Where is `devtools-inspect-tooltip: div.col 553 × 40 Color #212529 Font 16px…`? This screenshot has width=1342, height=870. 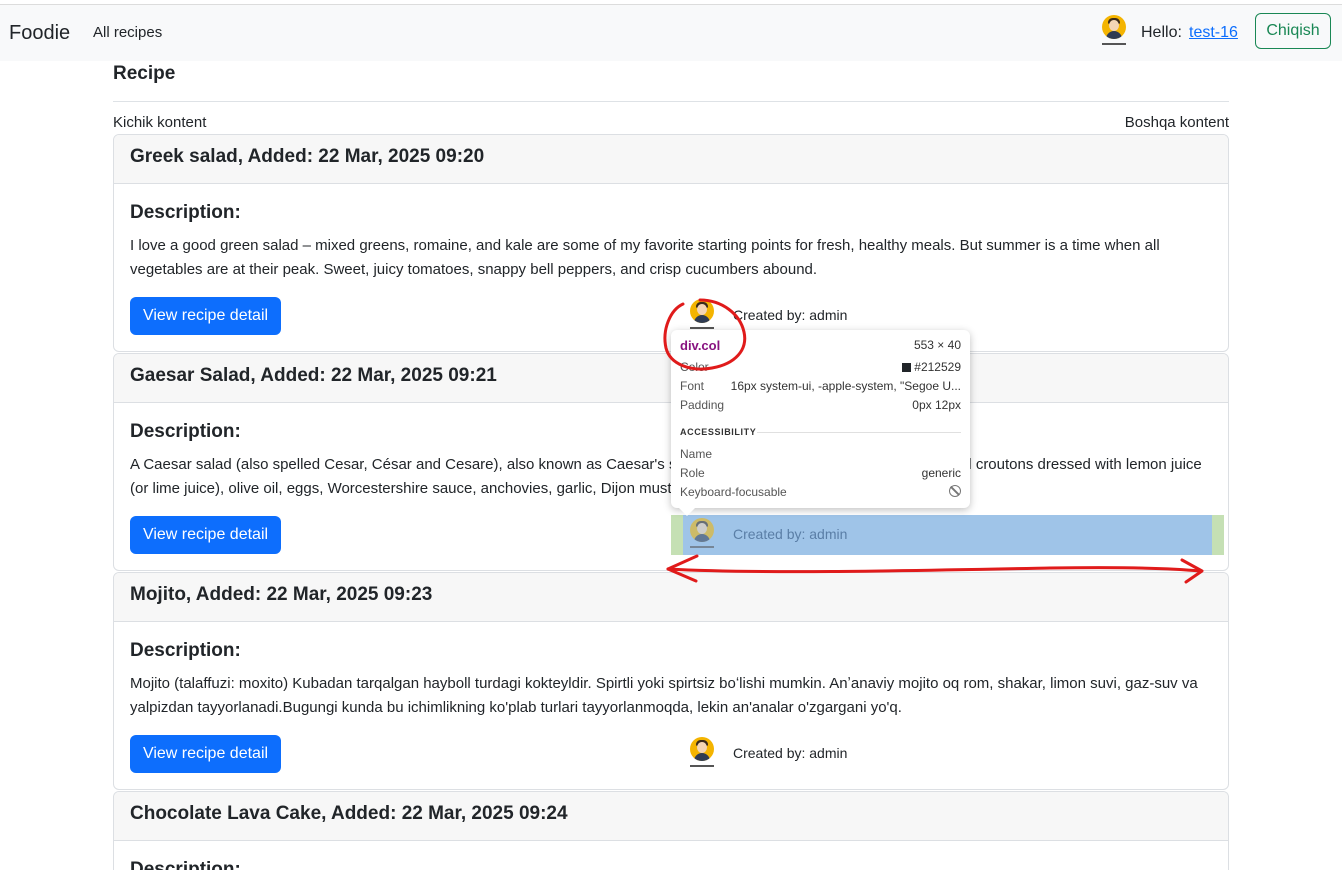 devtools-inspect-tooltip: div.col 553 × 40 Color #212529 Font 16px… is located at coordinates (820, 423).